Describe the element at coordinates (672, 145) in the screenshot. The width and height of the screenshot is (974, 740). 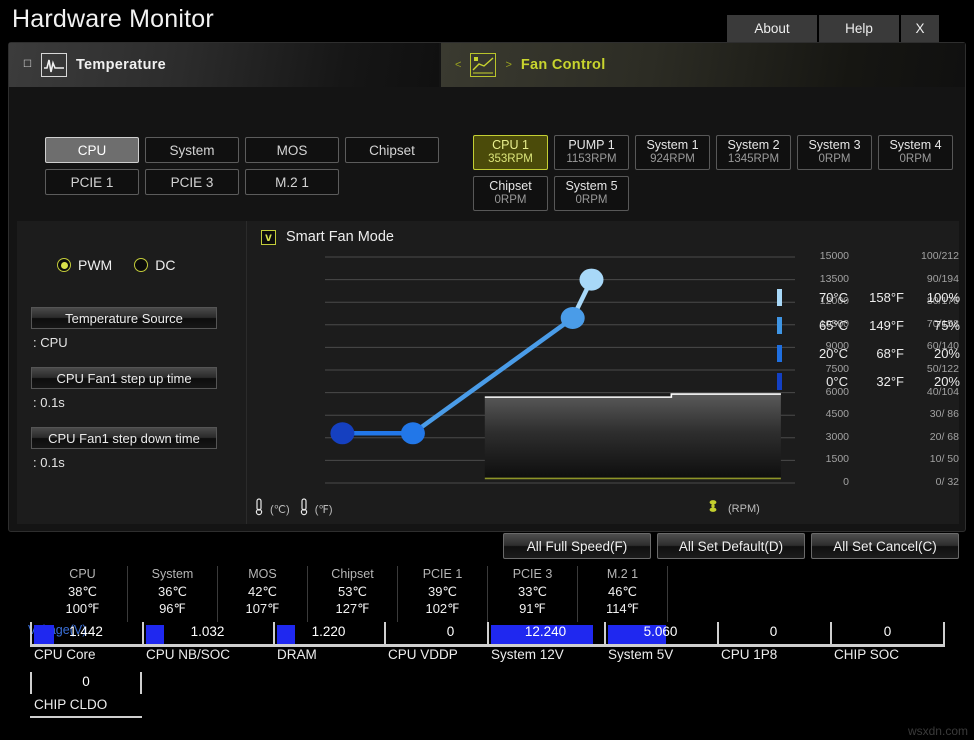
I see `fan-name: System 1` at that location.